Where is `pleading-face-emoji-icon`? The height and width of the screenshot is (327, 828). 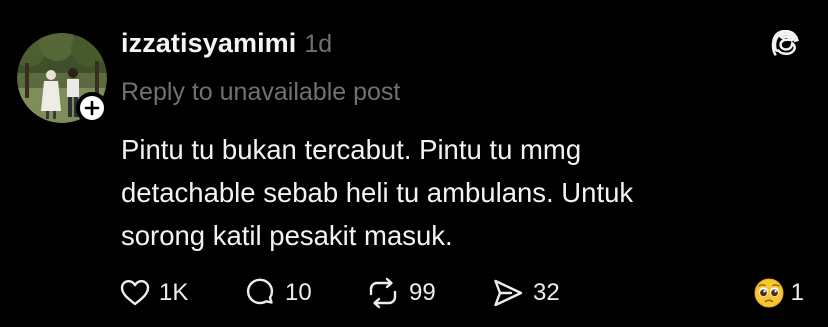
pleading-face-emoji-icon is located at coordinates (769, 293).